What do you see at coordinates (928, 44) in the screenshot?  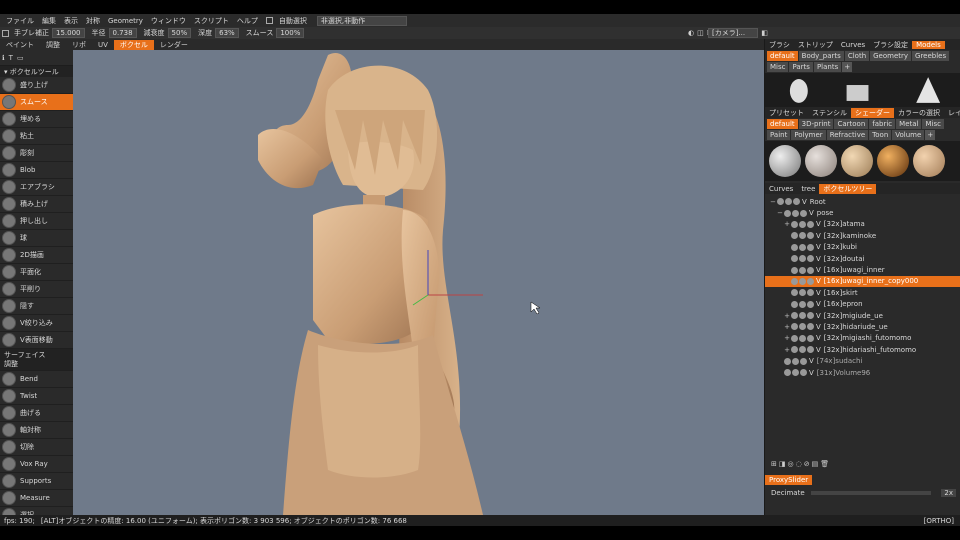 I see `brush-tab-models: Models` at bounding box center [928, 44].